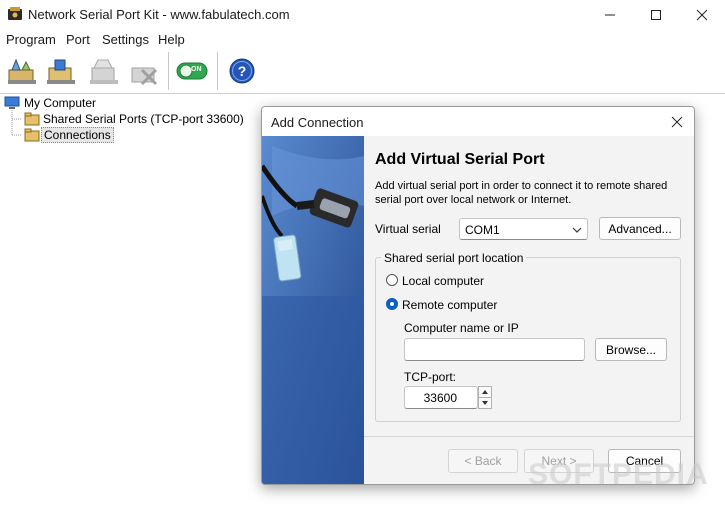 The image size is (725, 515). I want to click on location-group-label: Shared serial port location, so click(454, 258).